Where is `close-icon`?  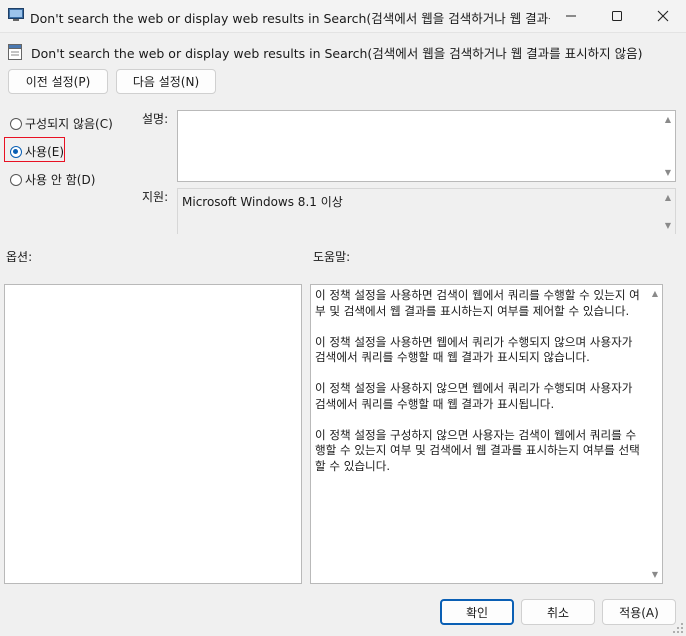 close-icon is located at coordinates (663, 16).